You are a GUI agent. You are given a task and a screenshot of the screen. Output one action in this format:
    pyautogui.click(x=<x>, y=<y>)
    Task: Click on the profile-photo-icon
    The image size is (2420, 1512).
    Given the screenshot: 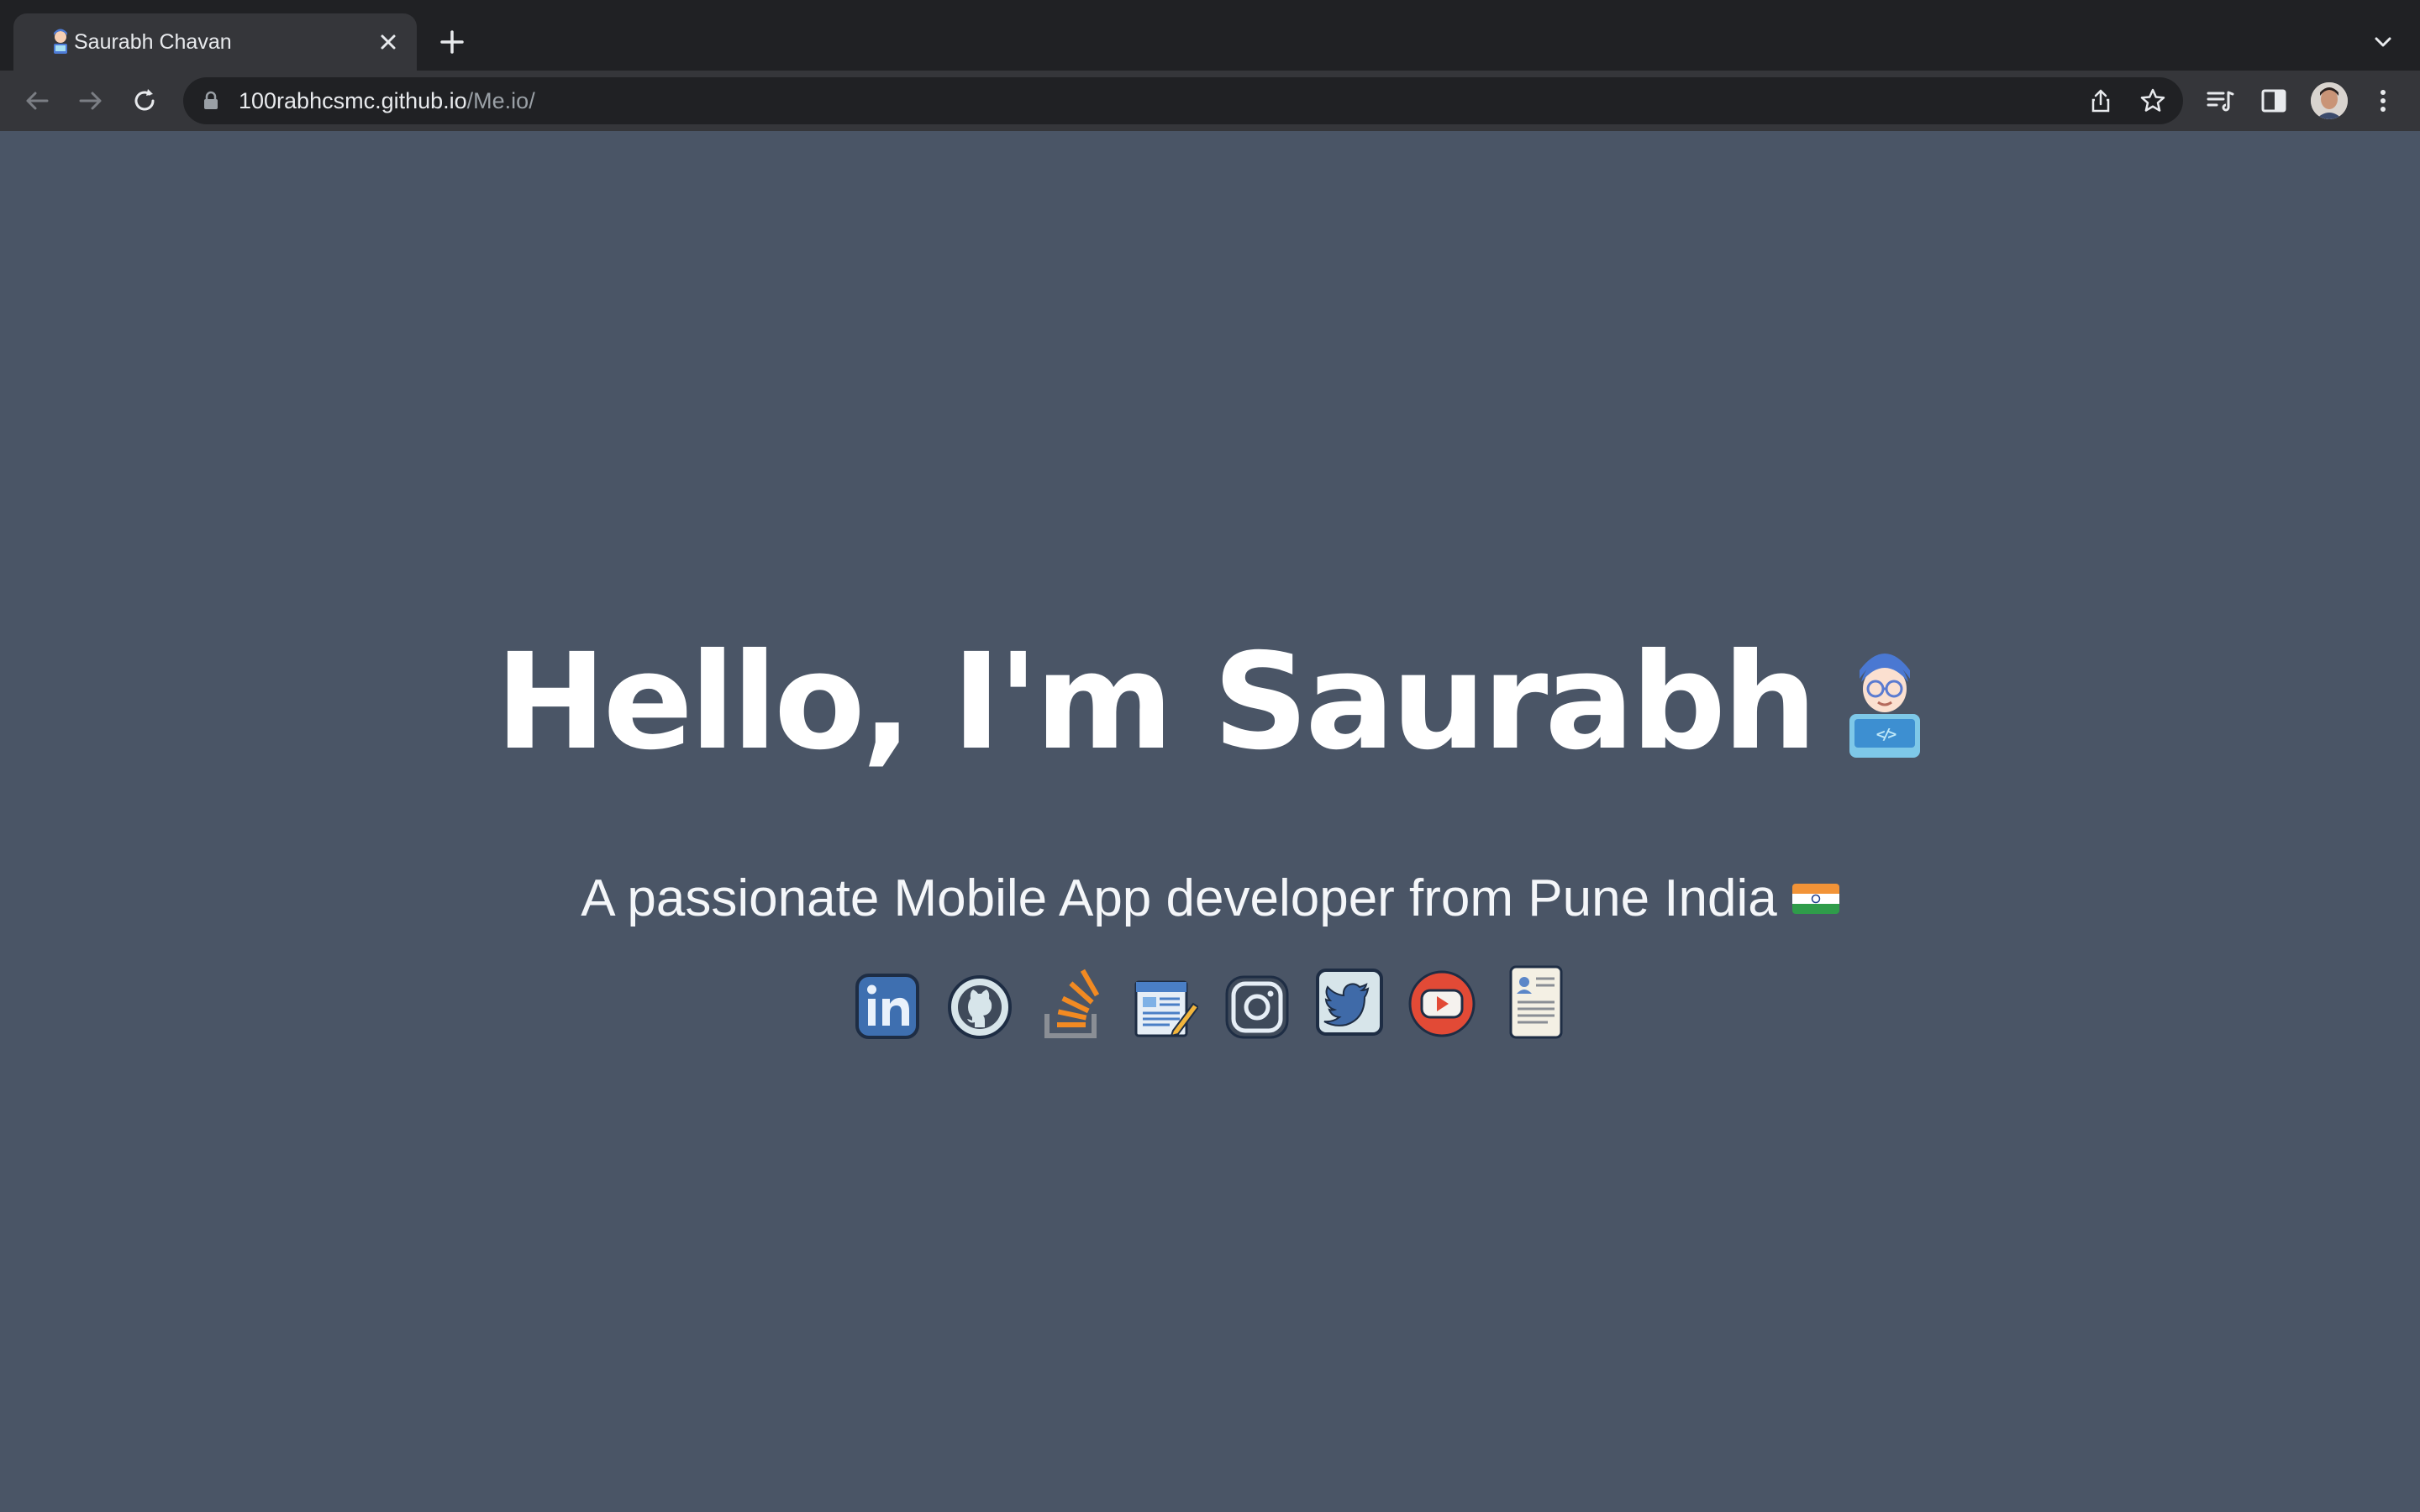 What is the action you would take?
    pyautogui.click(x=2329, y=100)
    